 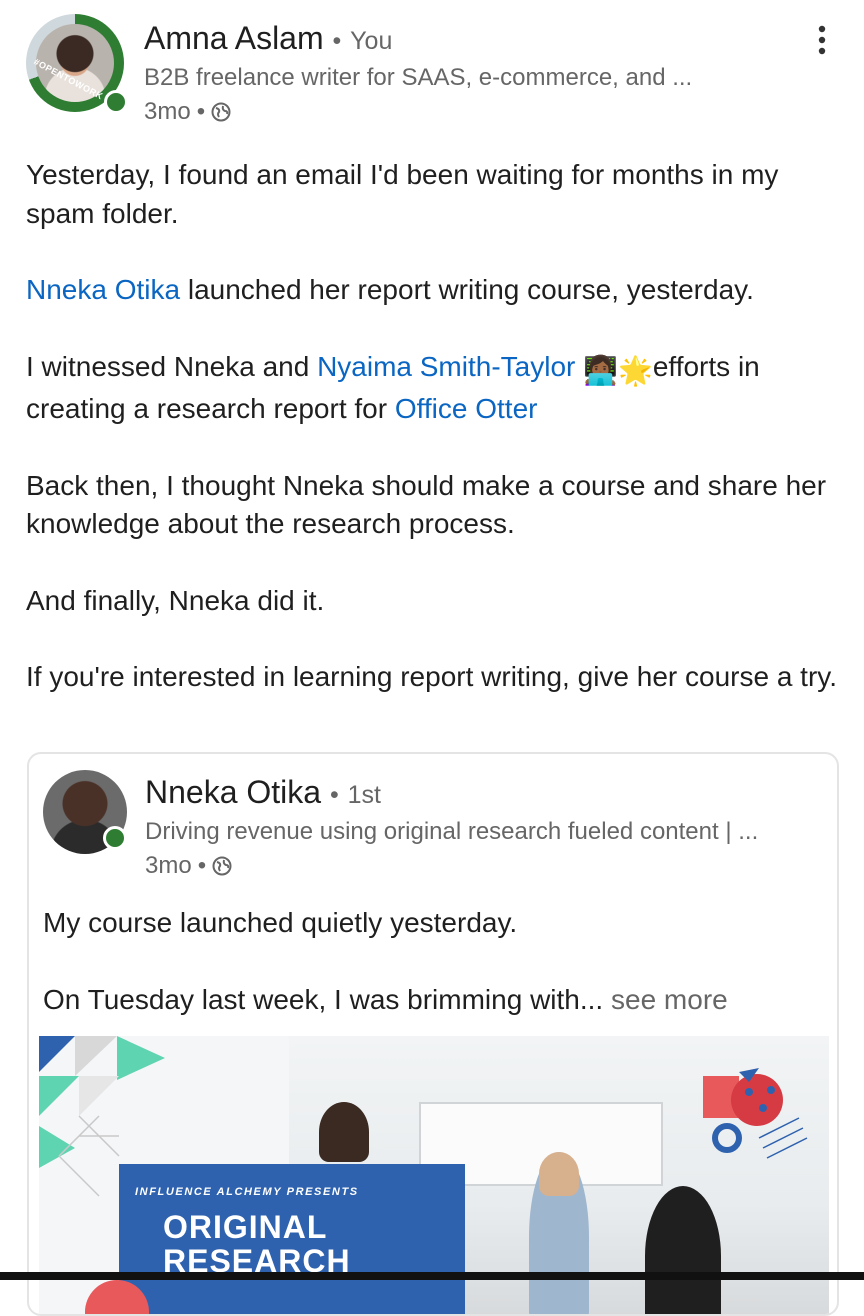 I want to click on paragraph-3-start: I witnessed Nneka and, so click(x=172, y=366).